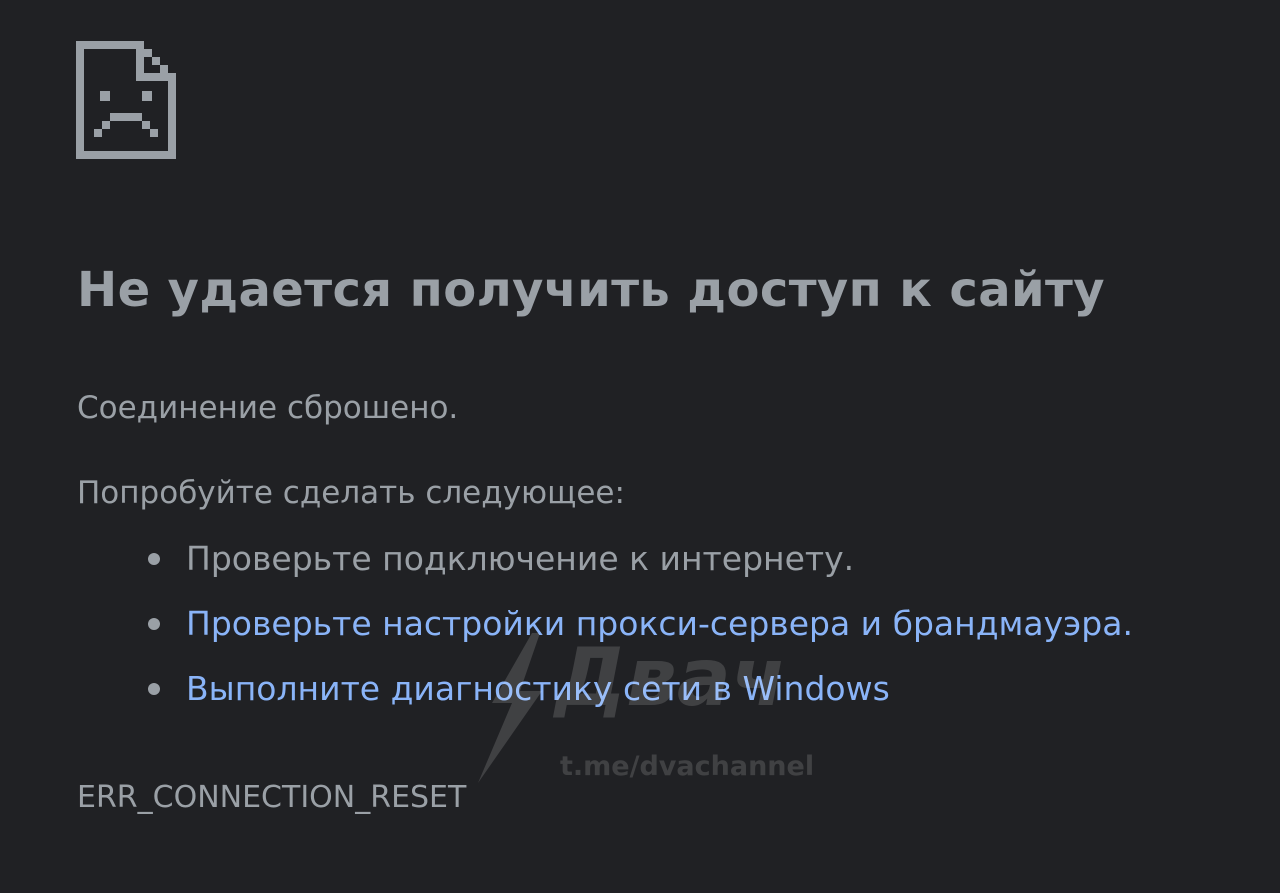 The width and height of the screenshot is (1280, 893). What do you see at coordinates (351, 493) in the screenshot?
I see `suggestions-heading: Попробуйте сделать следующее:` at bounding box center [351, 493].